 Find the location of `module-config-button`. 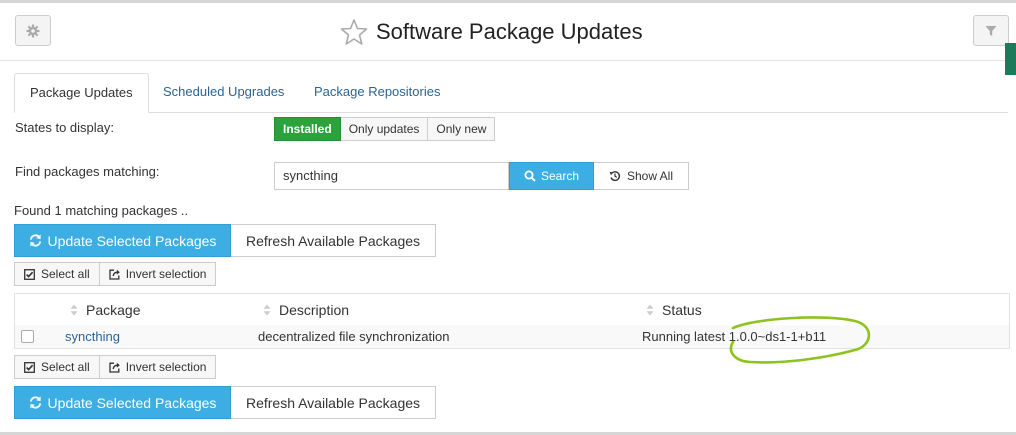

module-config-button is located at coordinates (33, 30).